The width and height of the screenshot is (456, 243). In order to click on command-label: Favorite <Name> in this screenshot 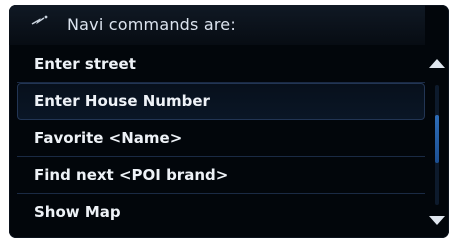, I will do `click(108, 138)`.